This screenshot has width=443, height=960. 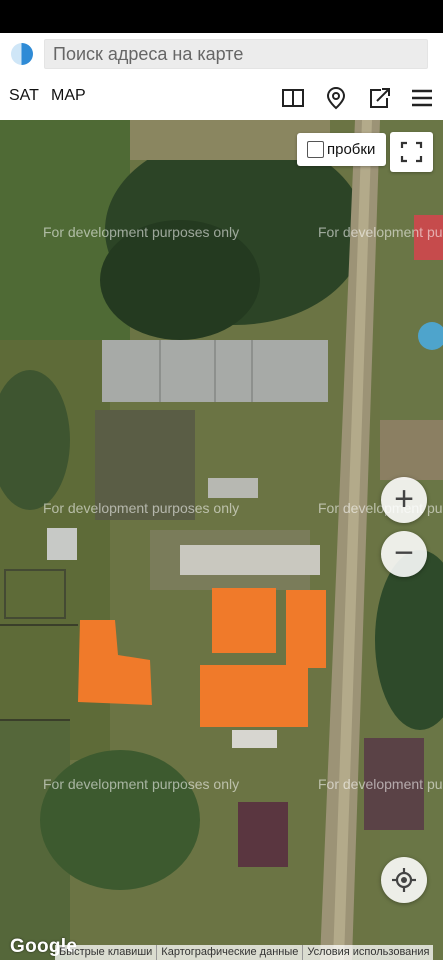 I want to click on traffic-label: пробки, so click(x=351, y=149).